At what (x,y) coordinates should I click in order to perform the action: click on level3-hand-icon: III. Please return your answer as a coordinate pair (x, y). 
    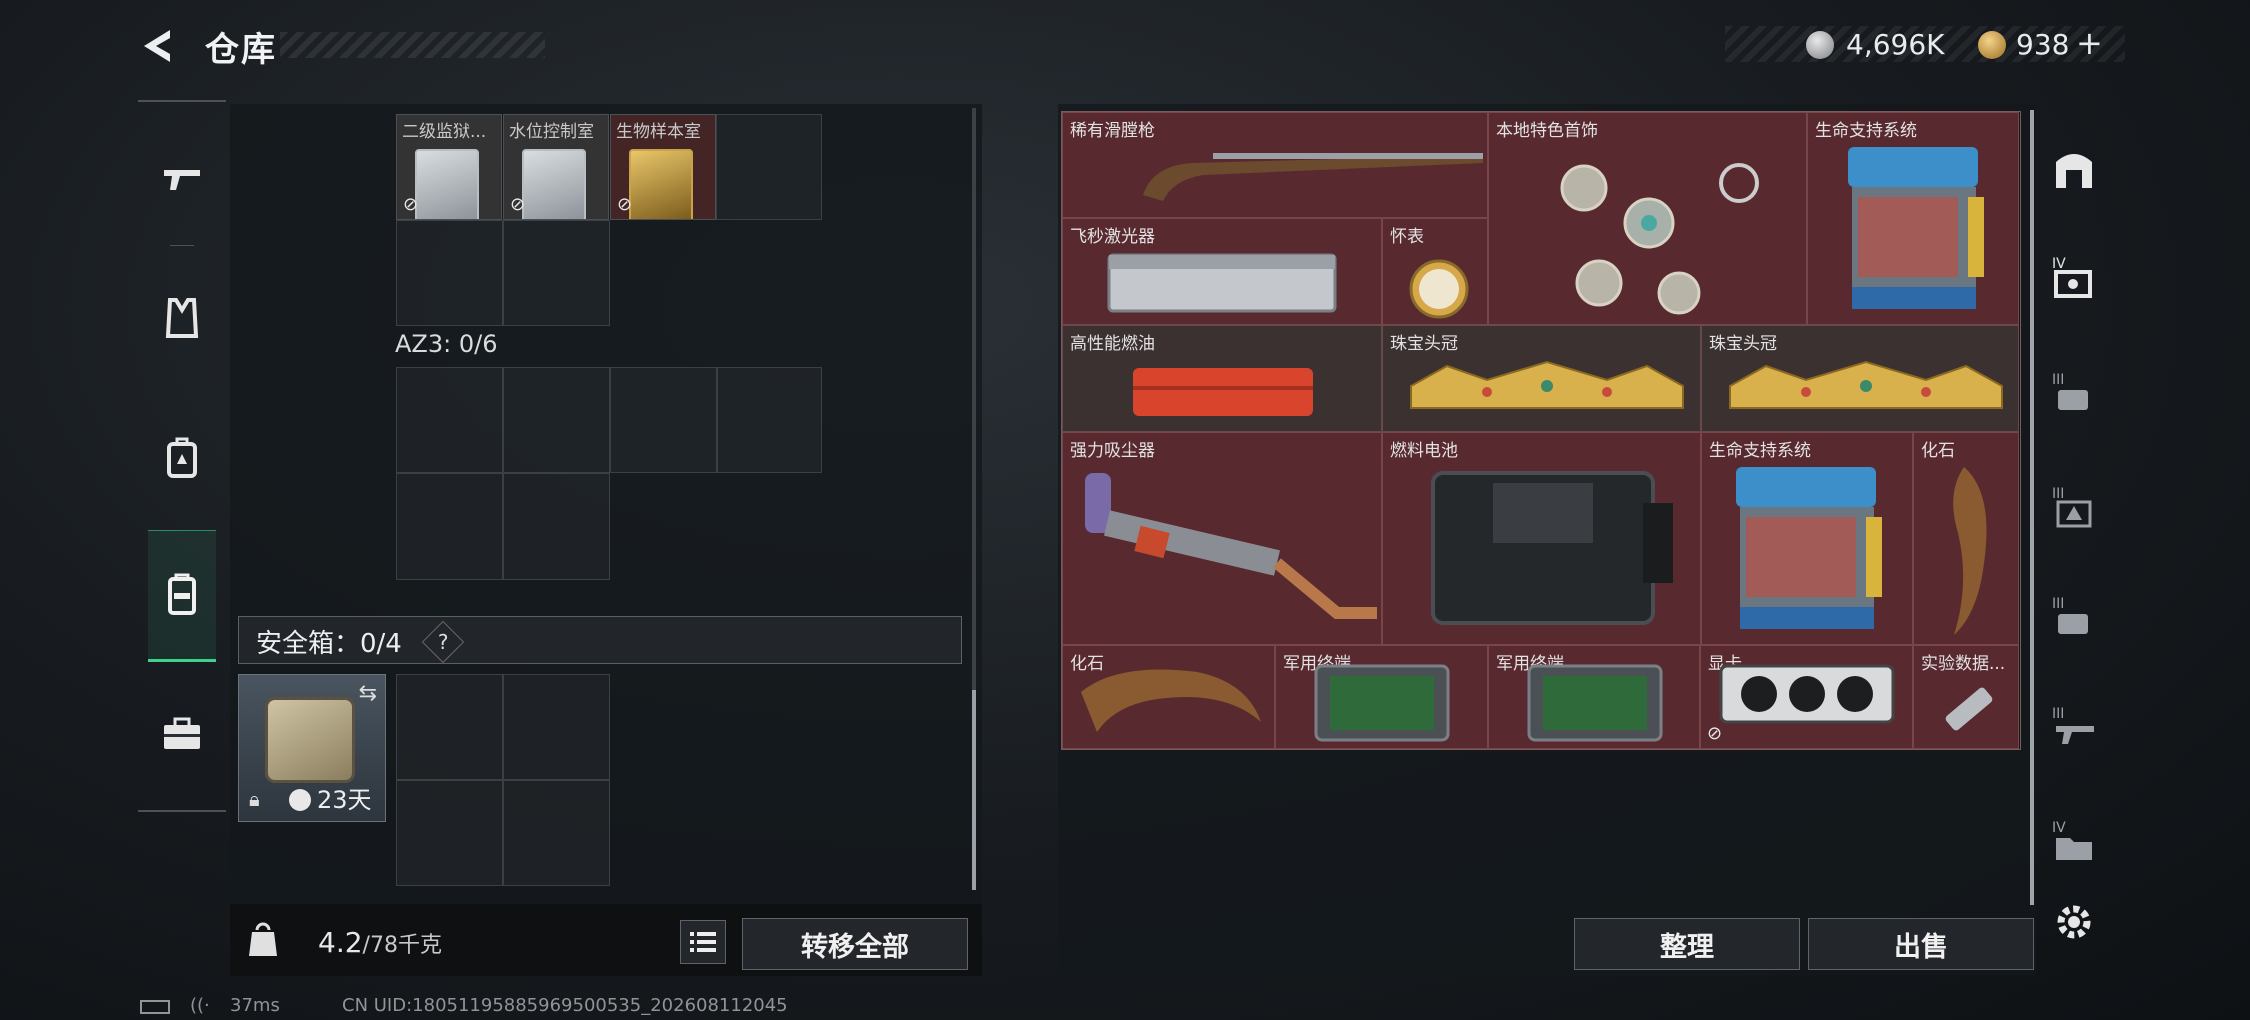
    Looking at the image, I should click on (2074, 394).